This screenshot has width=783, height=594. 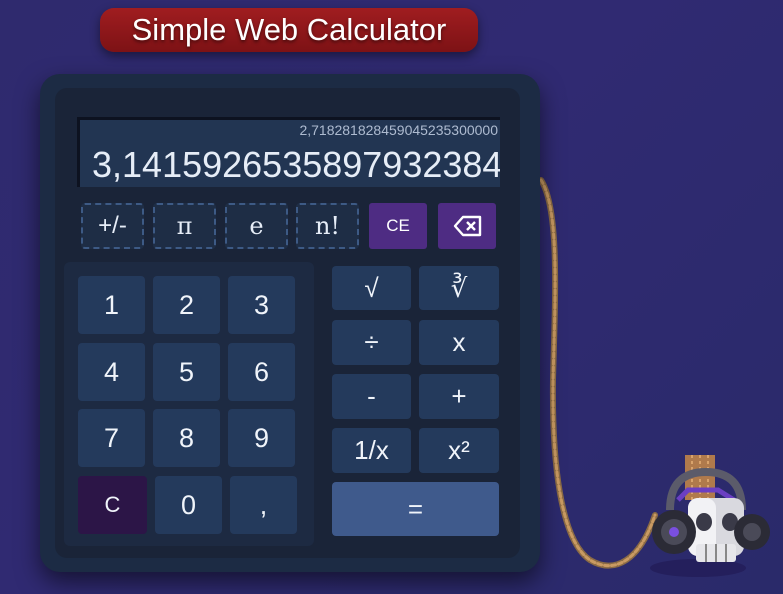 What do you see at coordinates (111, 438) in the screenshot?
I see `key-7: 7` at bounding box center [111, 438].